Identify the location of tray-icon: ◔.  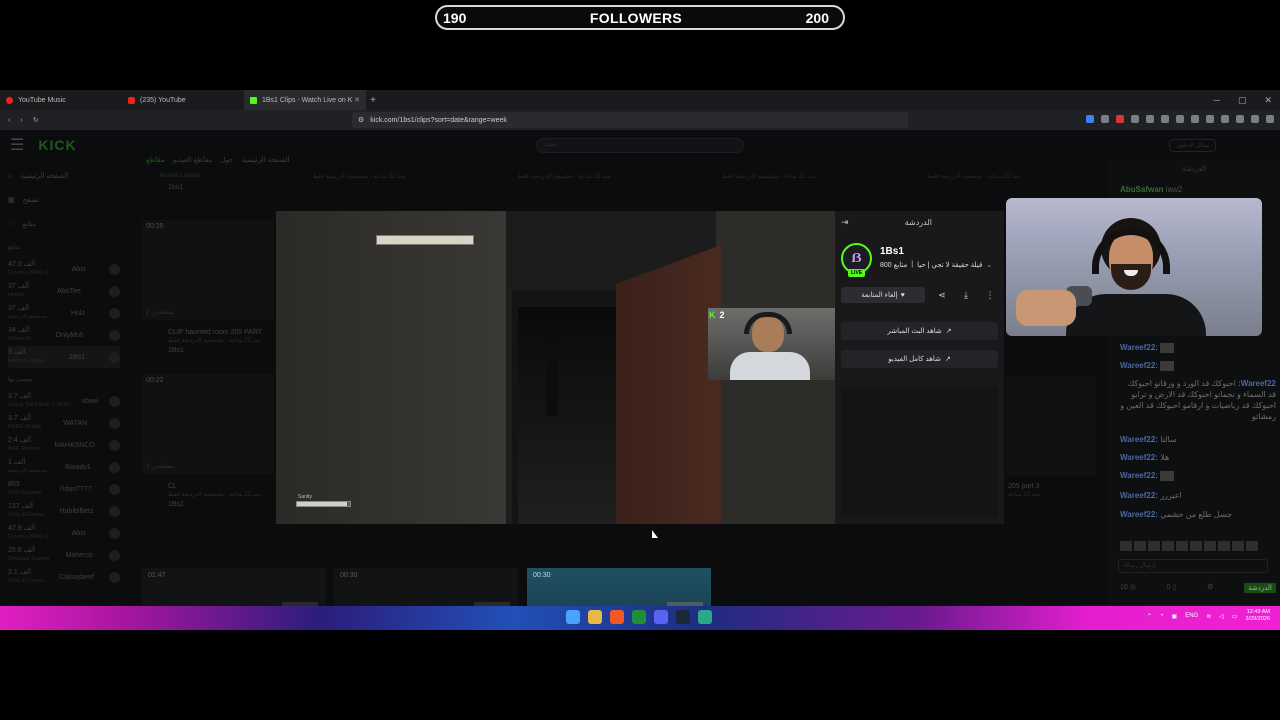
(1162, 616).